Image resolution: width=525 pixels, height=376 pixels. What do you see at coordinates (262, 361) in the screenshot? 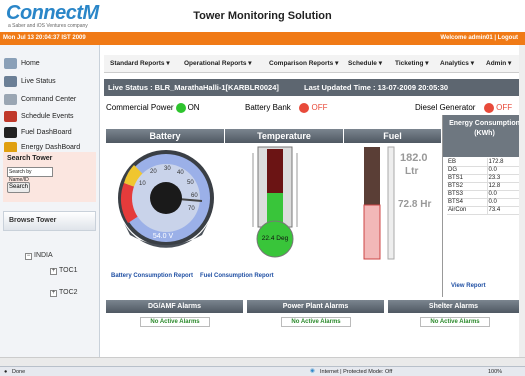
I see `horizontal-scrollbar` at bounding box center [262, 361].